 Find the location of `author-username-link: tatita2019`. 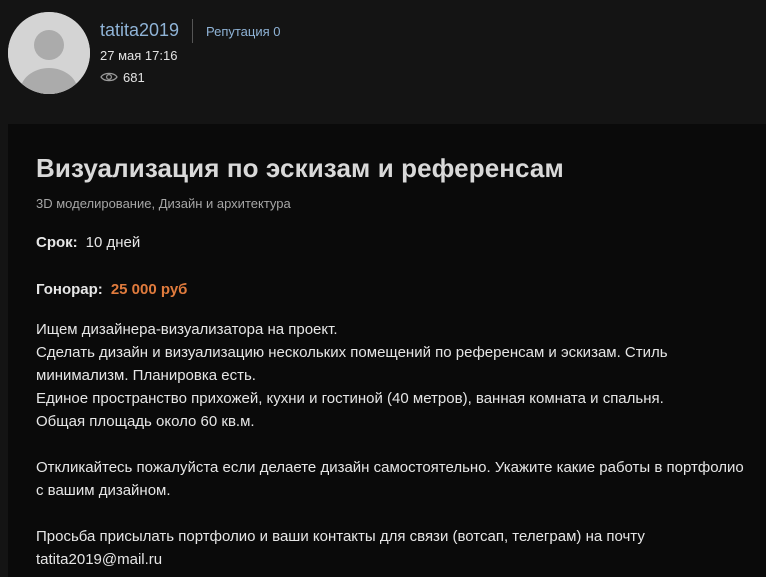

author-username-link: tatita2019 is located at coordinates (139, 30).